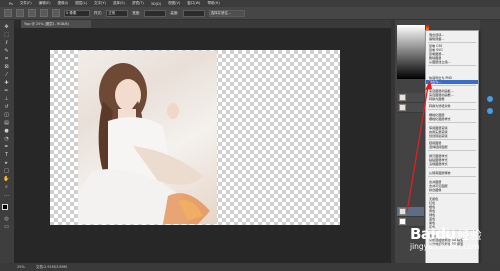 The width and height of the screenshot is (500, 271). What do you see at coordinates (6, 179) in the screenshot?
I see `hand-tool-icon: ✋` at bounding box center [6, 179].